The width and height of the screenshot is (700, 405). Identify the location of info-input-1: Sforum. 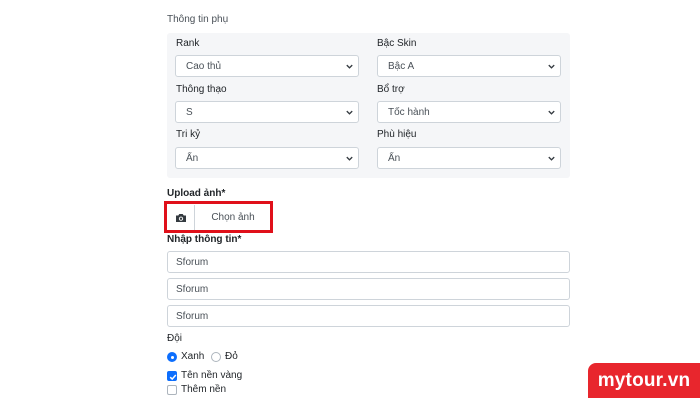
(368, 262).